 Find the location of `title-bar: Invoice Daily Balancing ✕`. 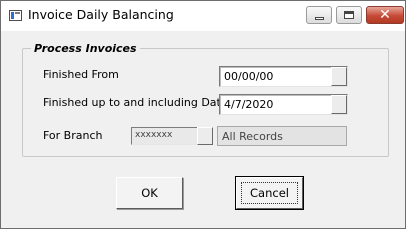

title-bar: Invoice Daily Balancing ✕ is located at coordinates (203, 16).